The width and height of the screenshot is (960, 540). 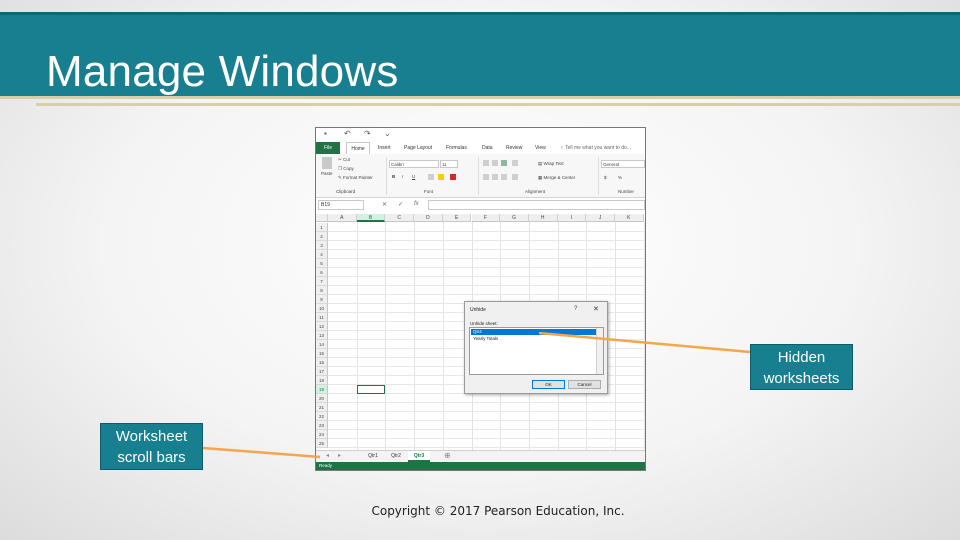 What do you see at coordinates (418, 148) in the screenshot?
I see `tab-page-layout: Page Layout` at bounding box center [418, 148].